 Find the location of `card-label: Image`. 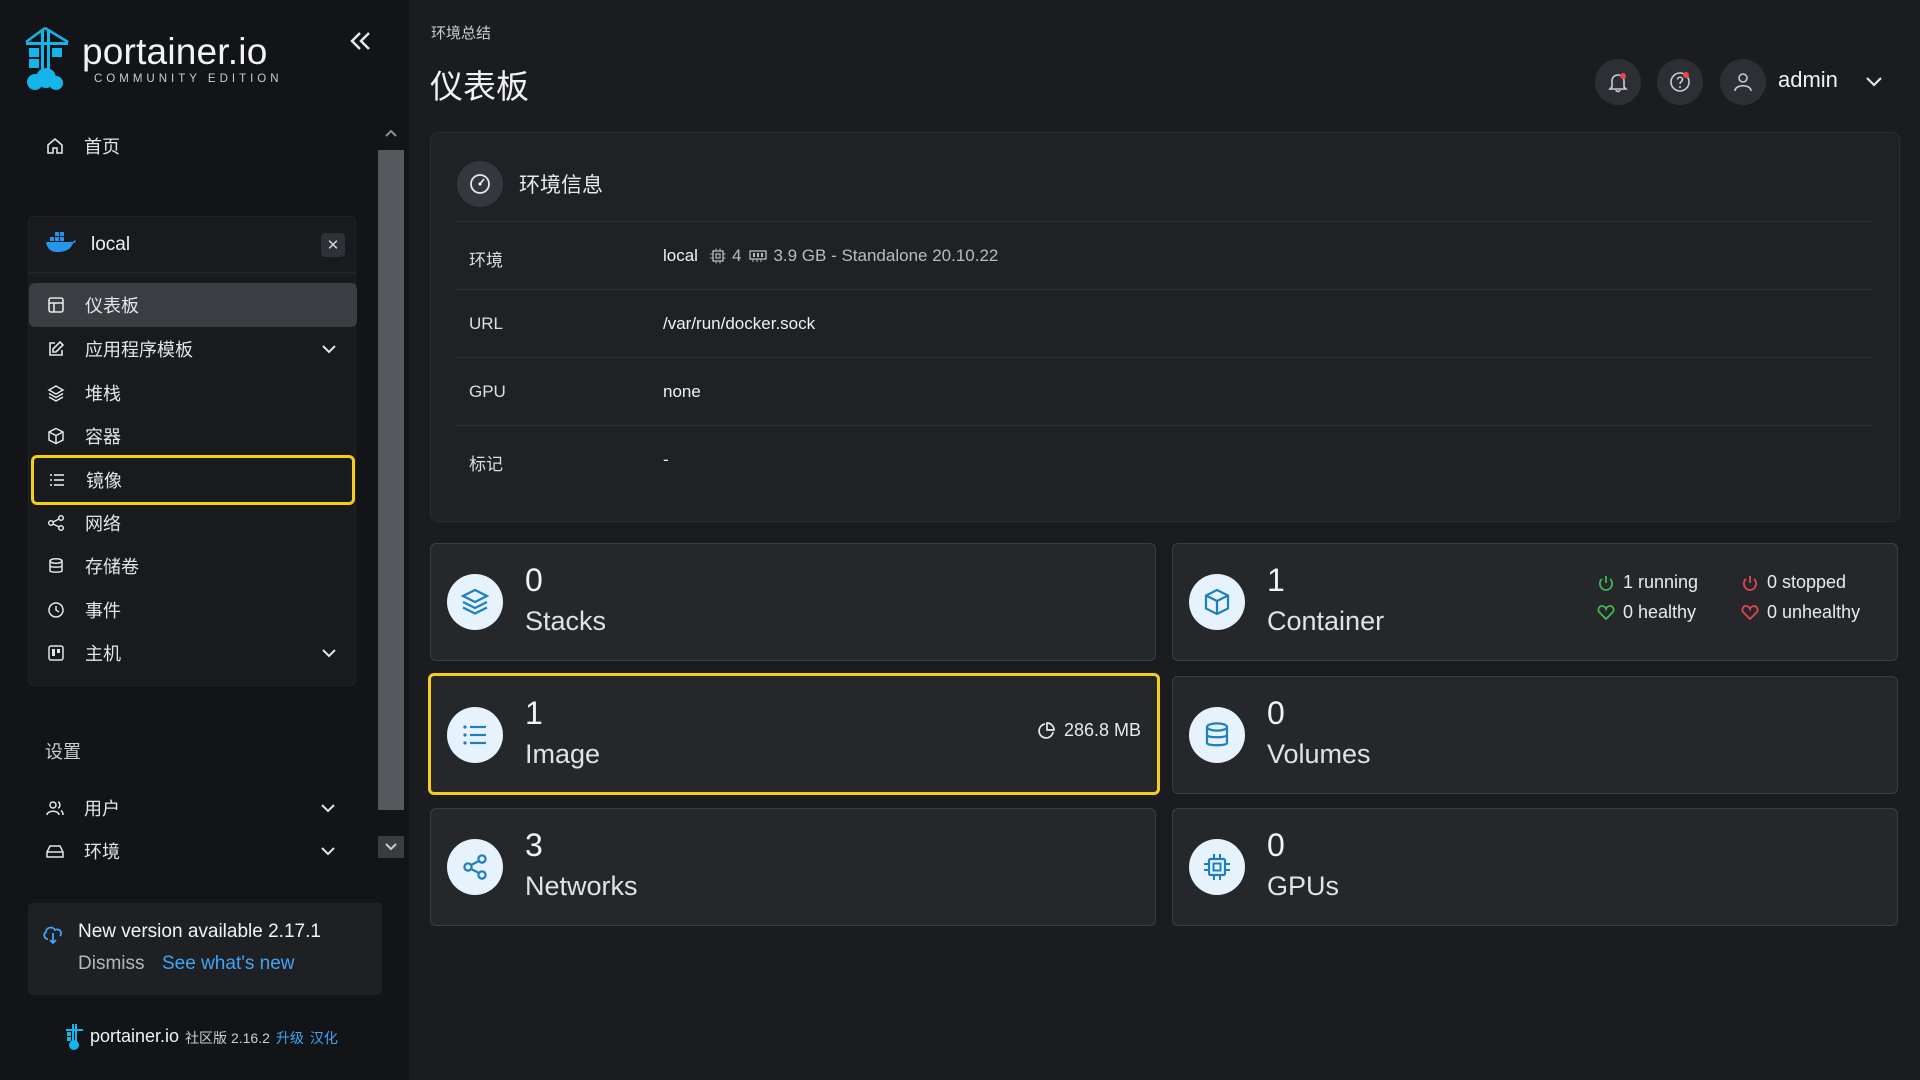

card-label: Image is located at coordinates (563, 754).